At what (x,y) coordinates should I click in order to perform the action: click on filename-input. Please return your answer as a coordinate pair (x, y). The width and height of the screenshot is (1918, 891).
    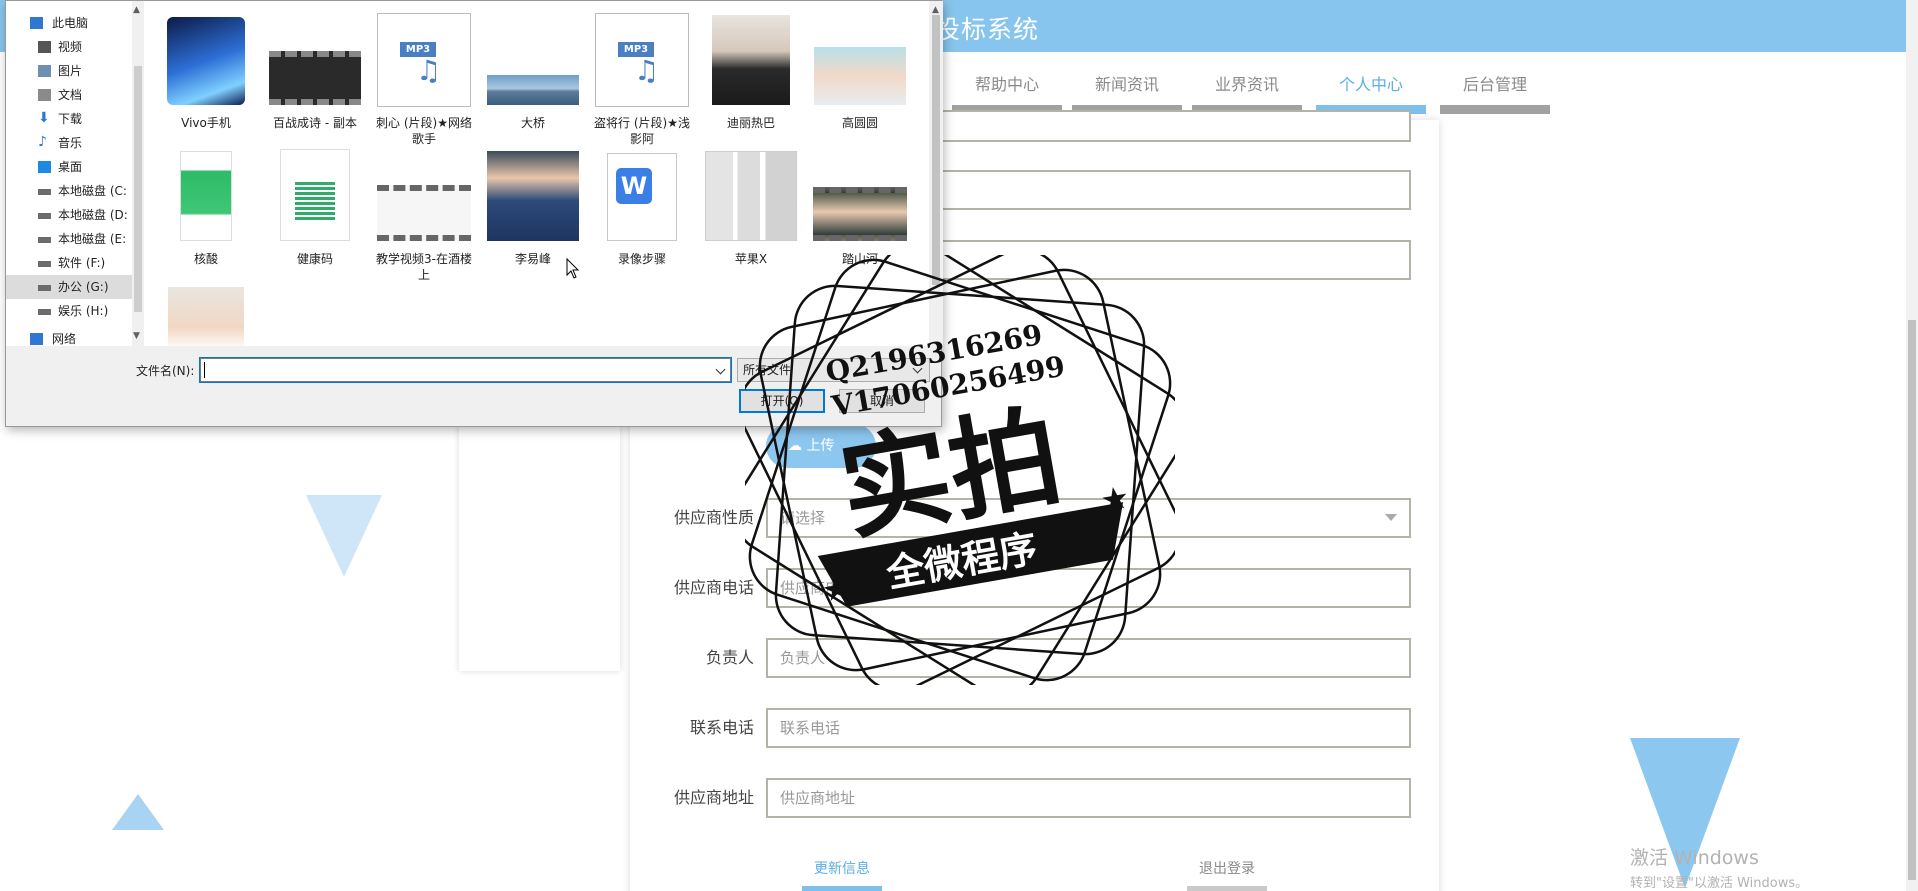
    Looking at the image, I should click on (465, 370).